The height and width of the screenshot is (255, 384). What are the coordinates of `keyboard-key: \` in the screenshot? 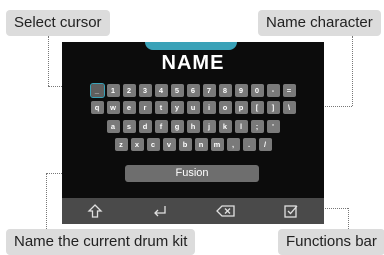 It's located at (289, 107).